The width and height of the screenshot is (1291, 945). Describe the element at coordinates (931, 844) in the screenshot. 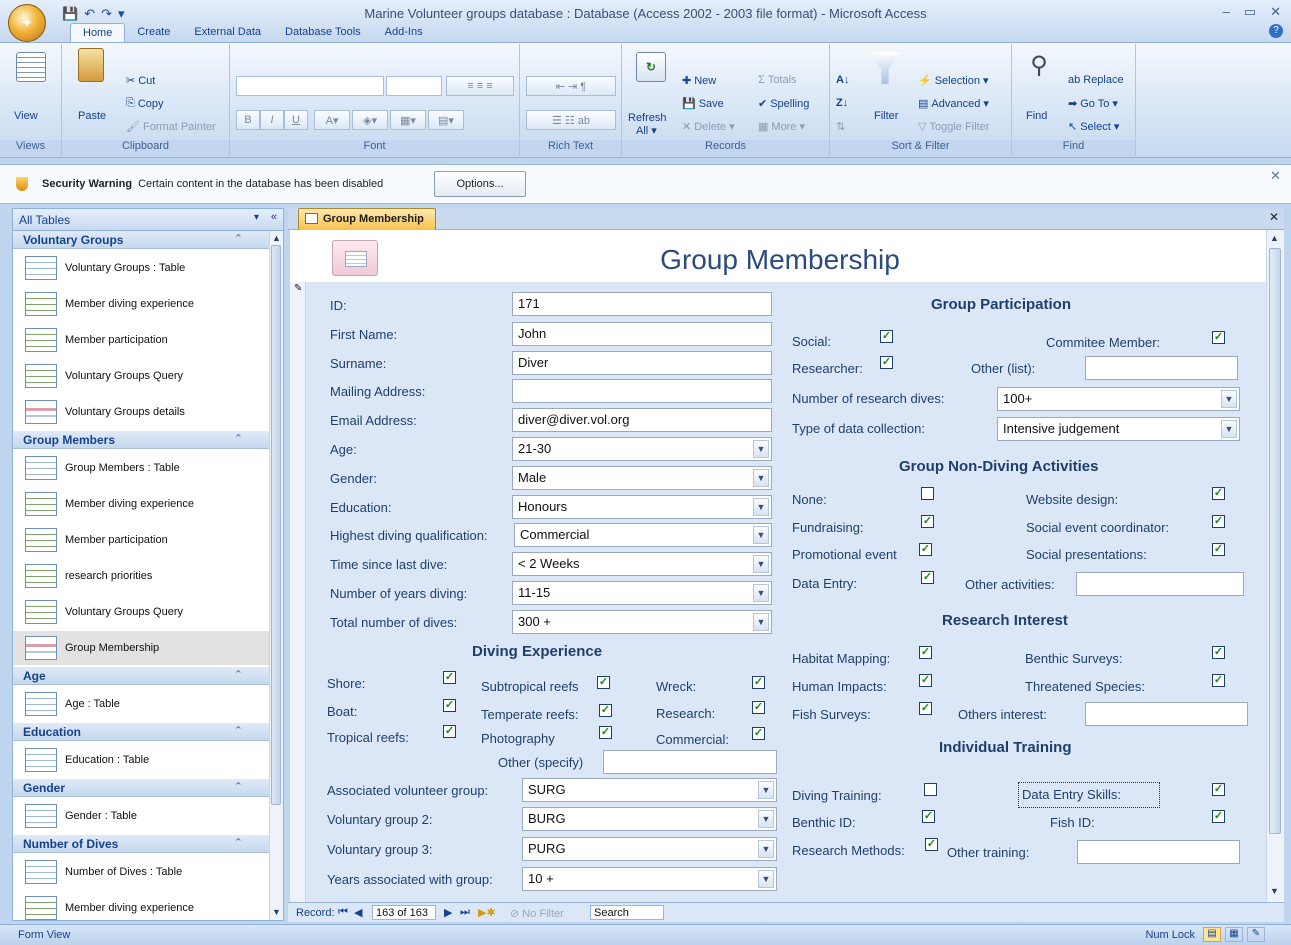

I see `research-methods-checkbox: ✓` at that location.